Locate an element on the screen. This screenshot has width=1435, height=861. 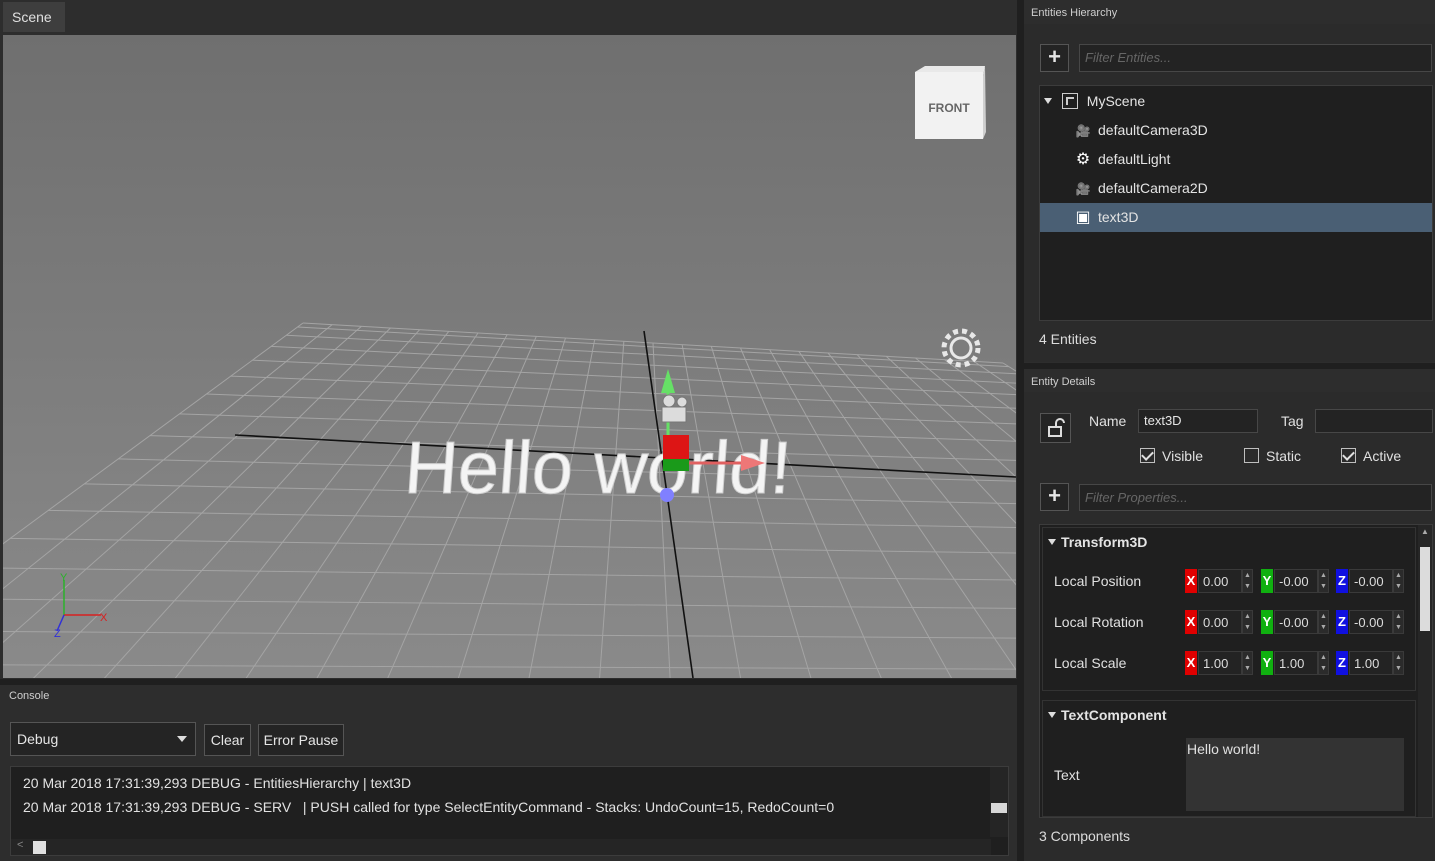
components-count: 3 Components is located at coordinates (1085, 836).